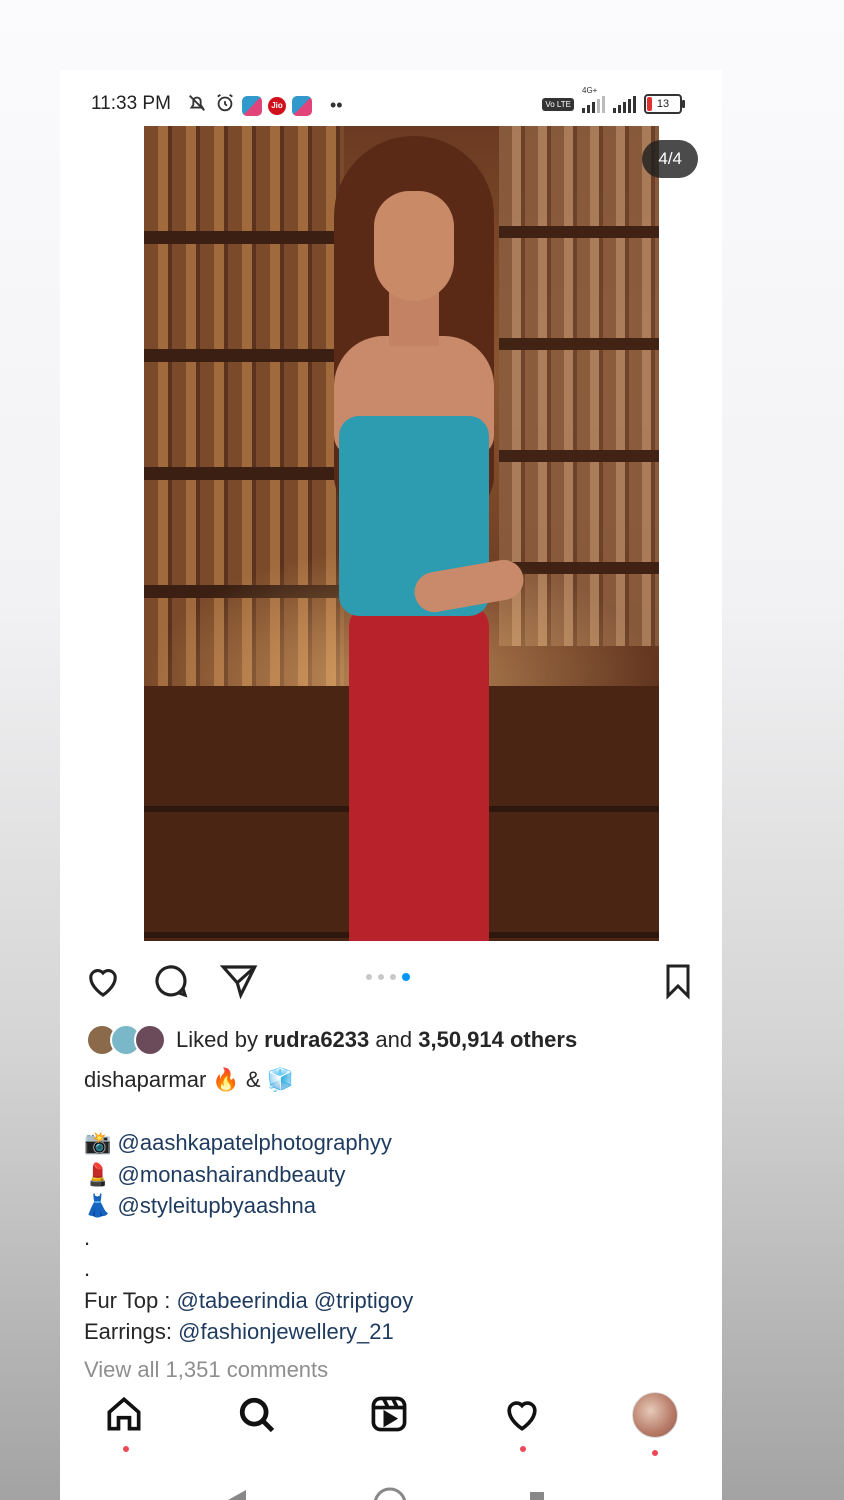  Describe the element at coordinates (131, 1331) in the screenshot. I see `earrings-label: Earrings:` at that location.